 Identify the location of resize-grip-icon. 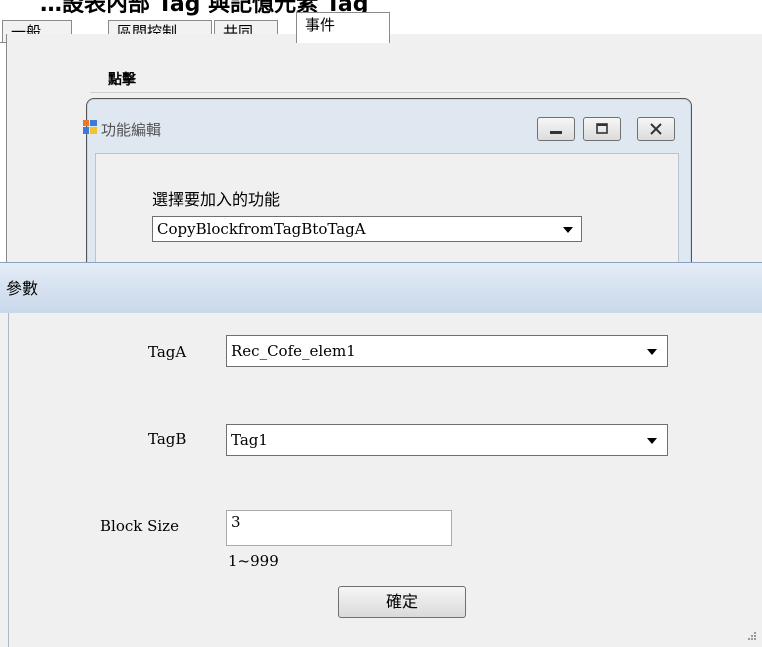
(751, 635).